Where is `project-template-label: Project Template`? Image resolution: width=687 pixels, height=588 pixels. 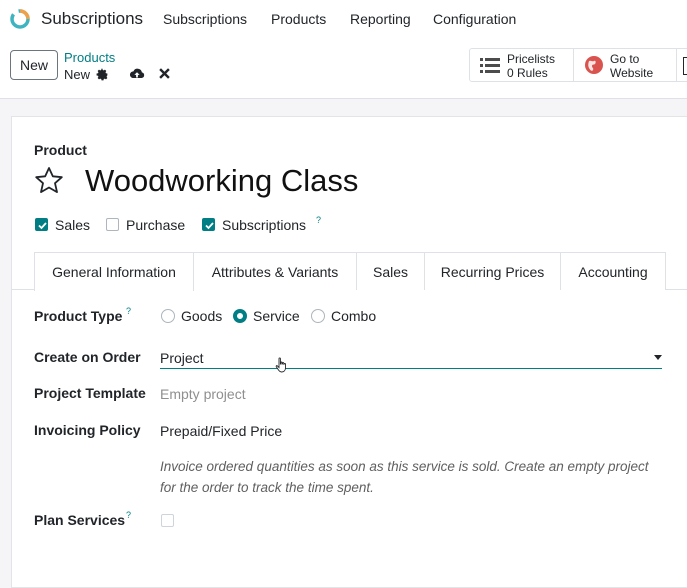 project-template-label: Project Template is located at coordinates (90, 393).